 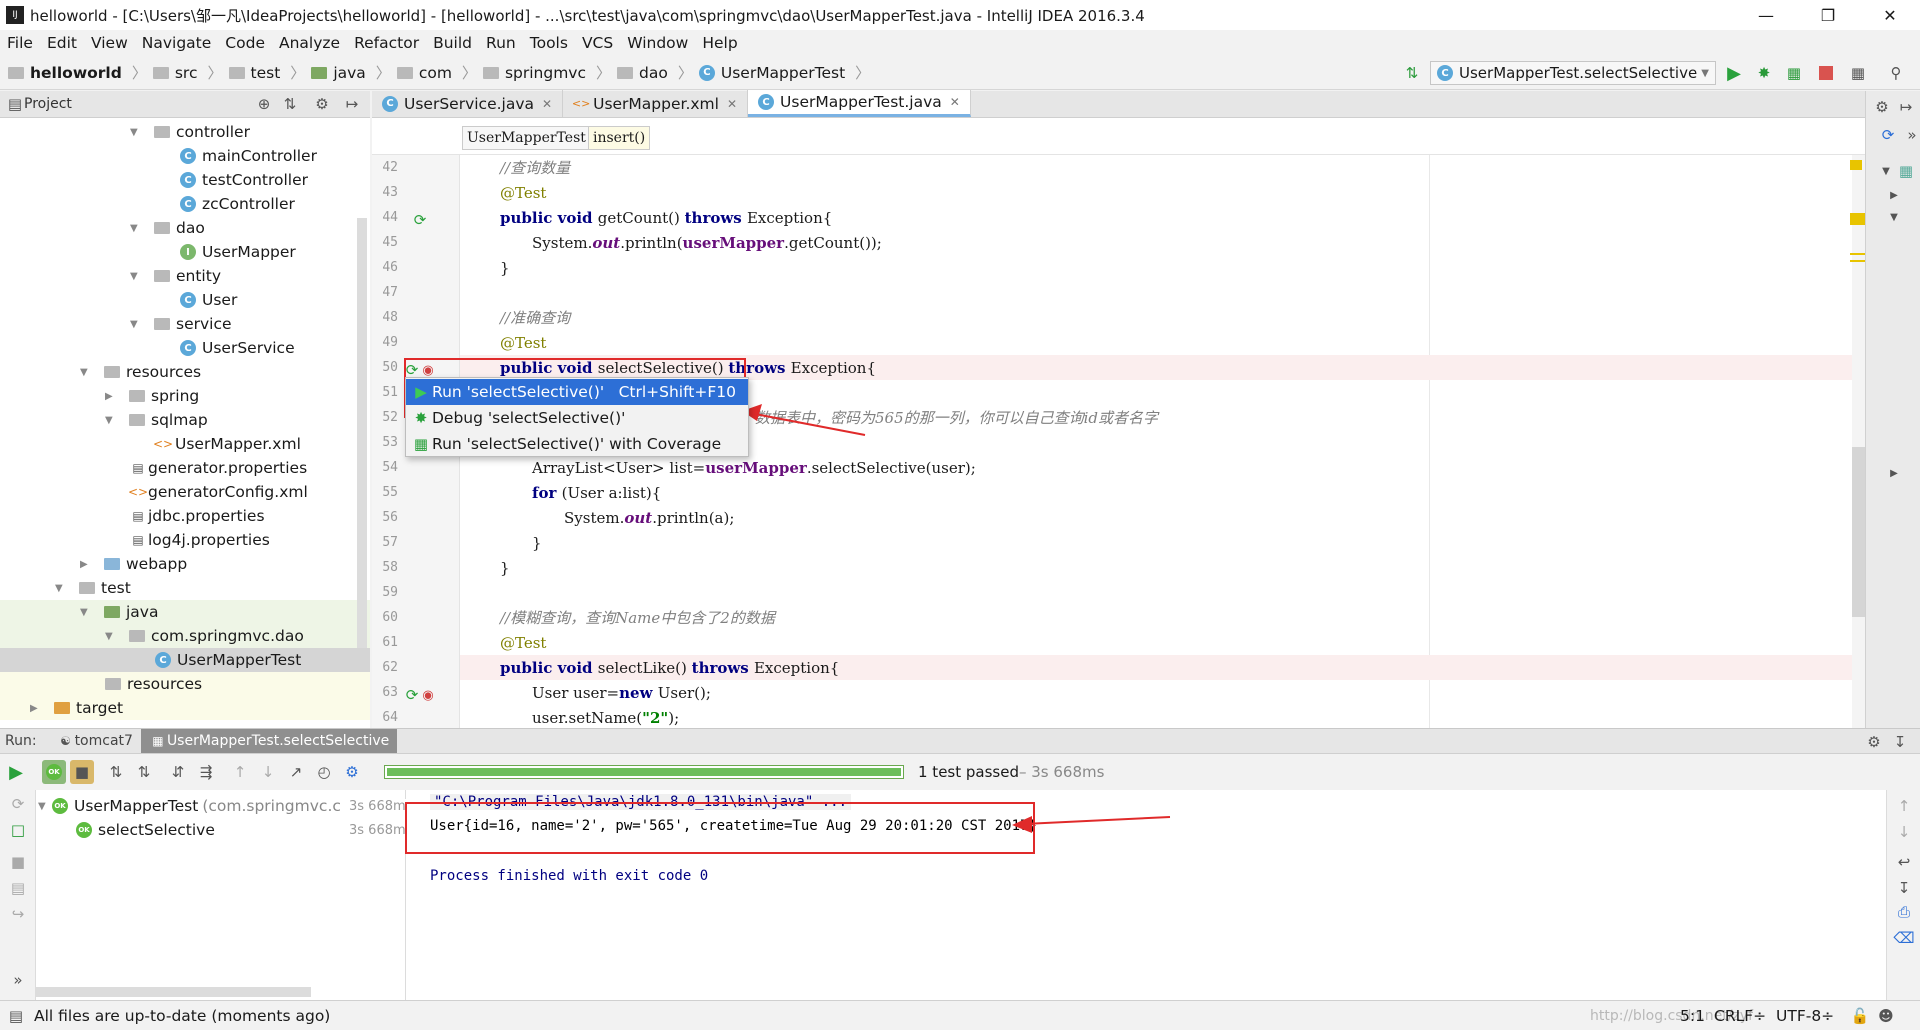 I want to click on show-passed-icon: OK, so click(x=54, y=772).